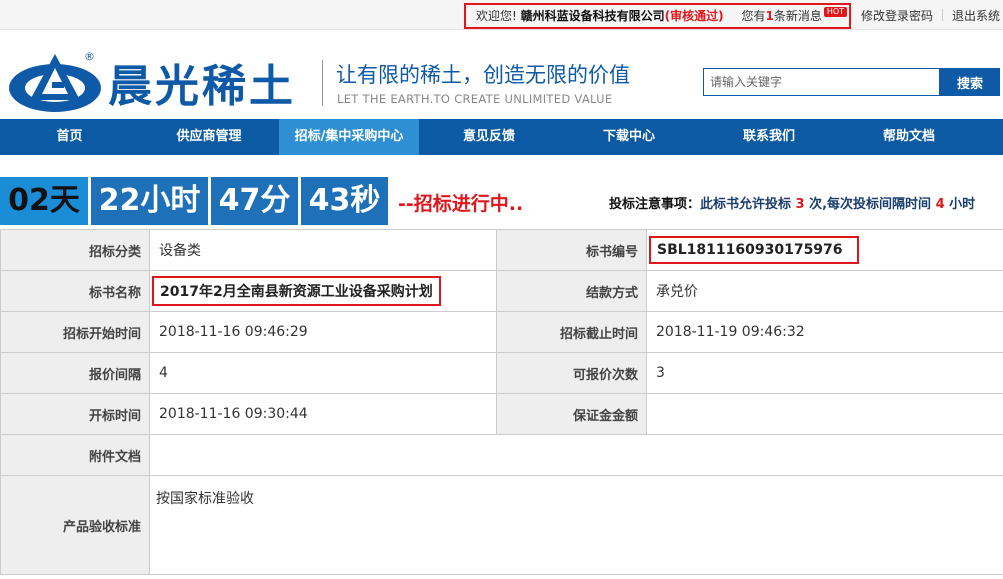 The image size is (1003, 579). Describe the element at coordinates (75, 414) in the screenshot. I see `open-time-label: 开标时间` at that location.